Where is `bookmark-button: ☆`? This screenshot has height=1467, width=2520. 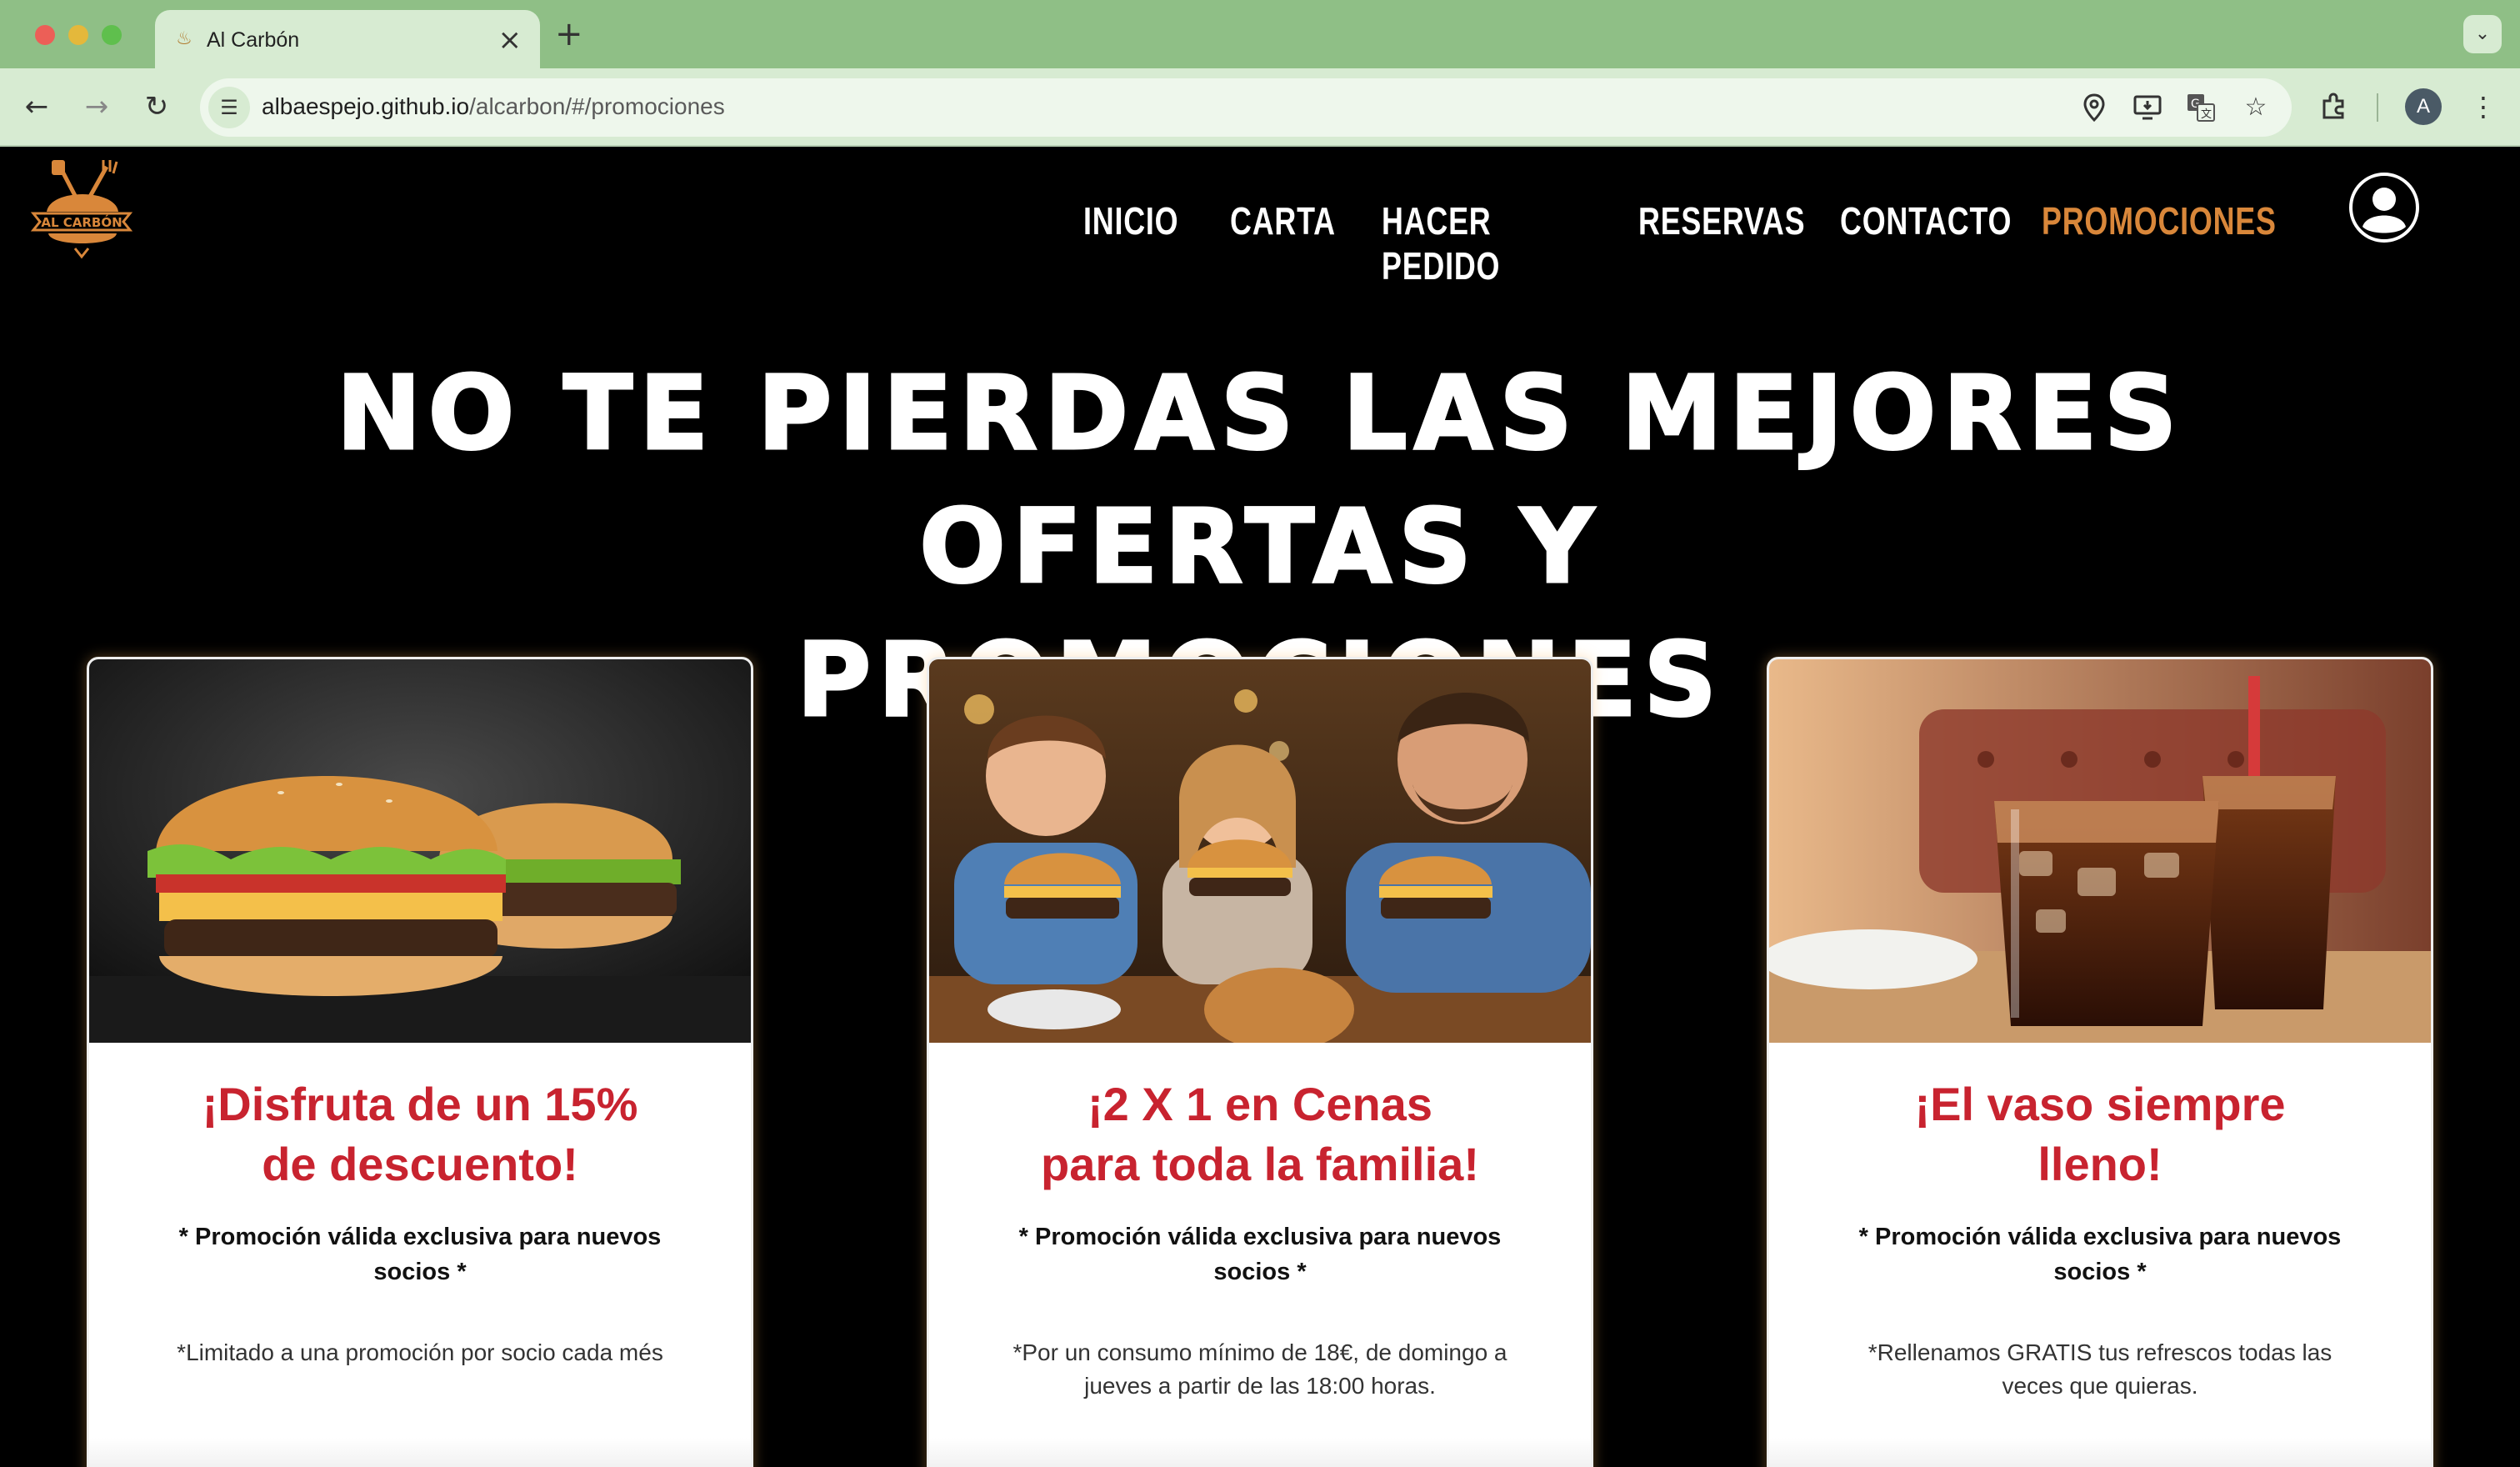 bookmark-button: ☆ is located at coordinates (2256, 108).